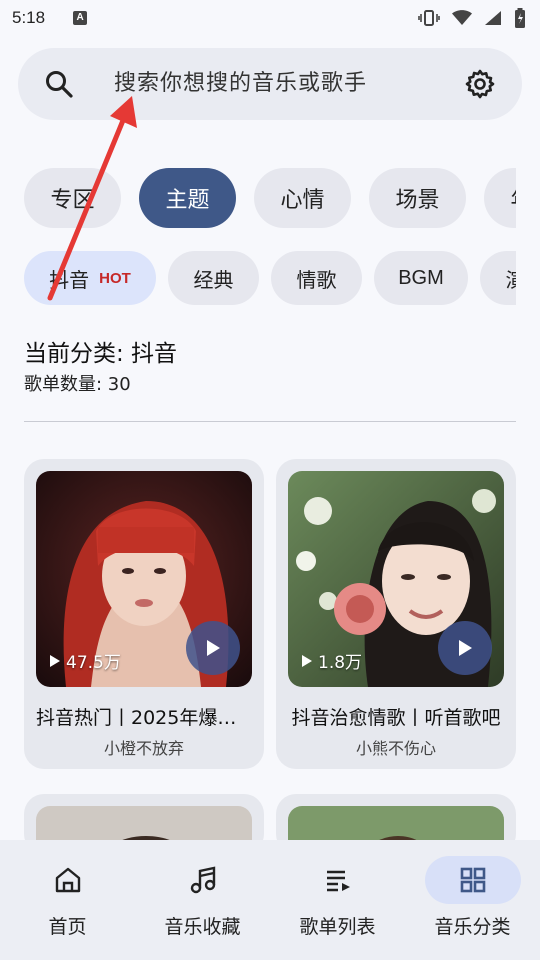 Image resolution: width=540 pixels, height=960 pixels. I want to click on subcategory-chip-label: 抖音, so click(69, 279).